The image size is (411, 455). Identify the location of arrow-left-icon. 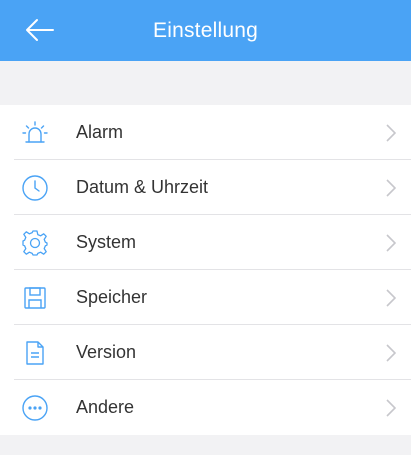
(40, 30).